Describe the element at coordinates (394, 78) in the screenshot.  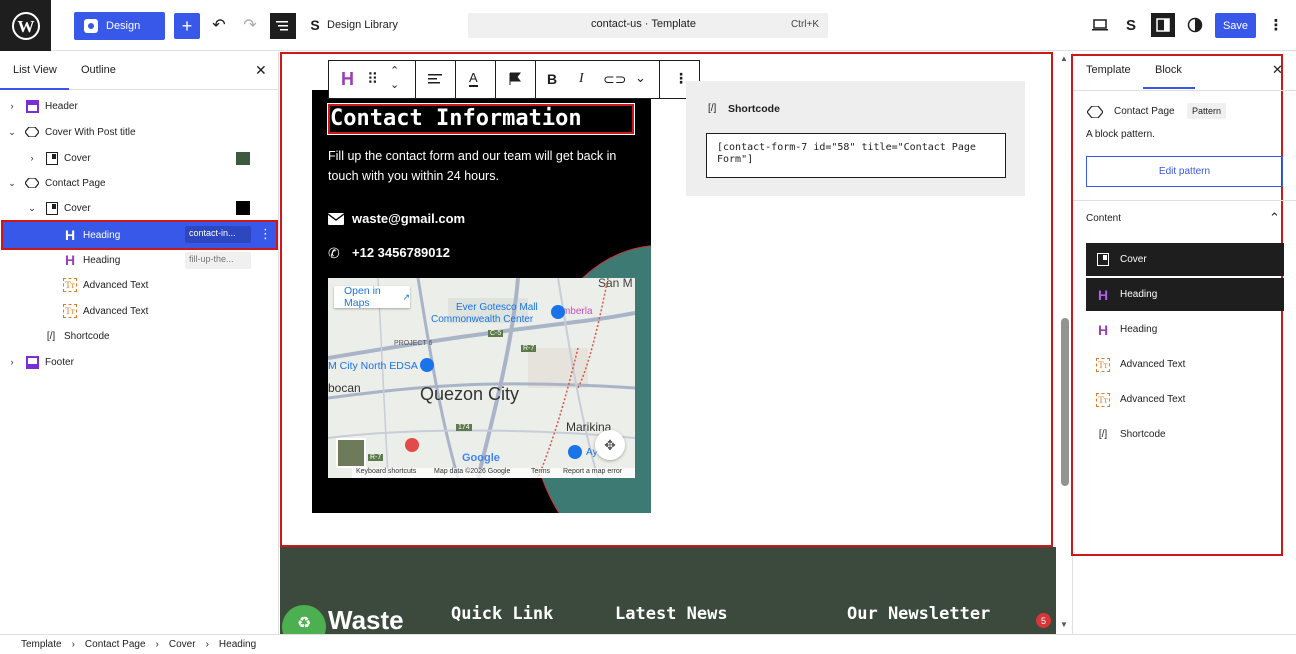
I see `move-up-down-icon: ⌃ ⌄` at that location.